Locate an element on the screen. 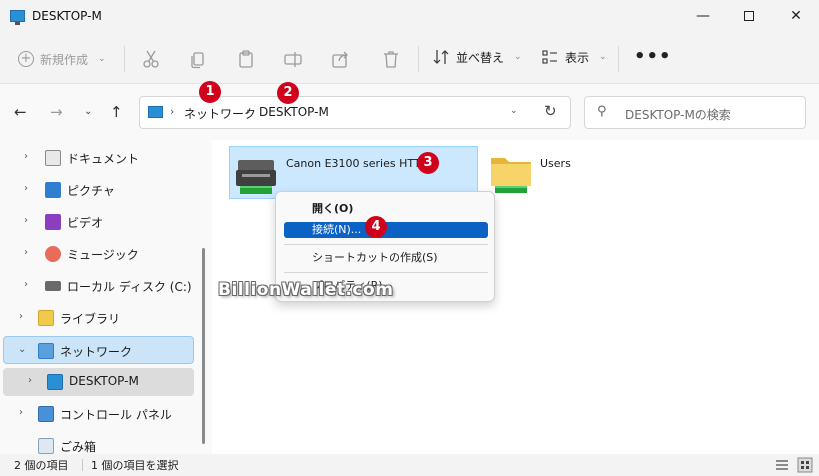 This screenshot has height=476, width=819. back-arrow-icon: ← is located at coordinates (20, 112).